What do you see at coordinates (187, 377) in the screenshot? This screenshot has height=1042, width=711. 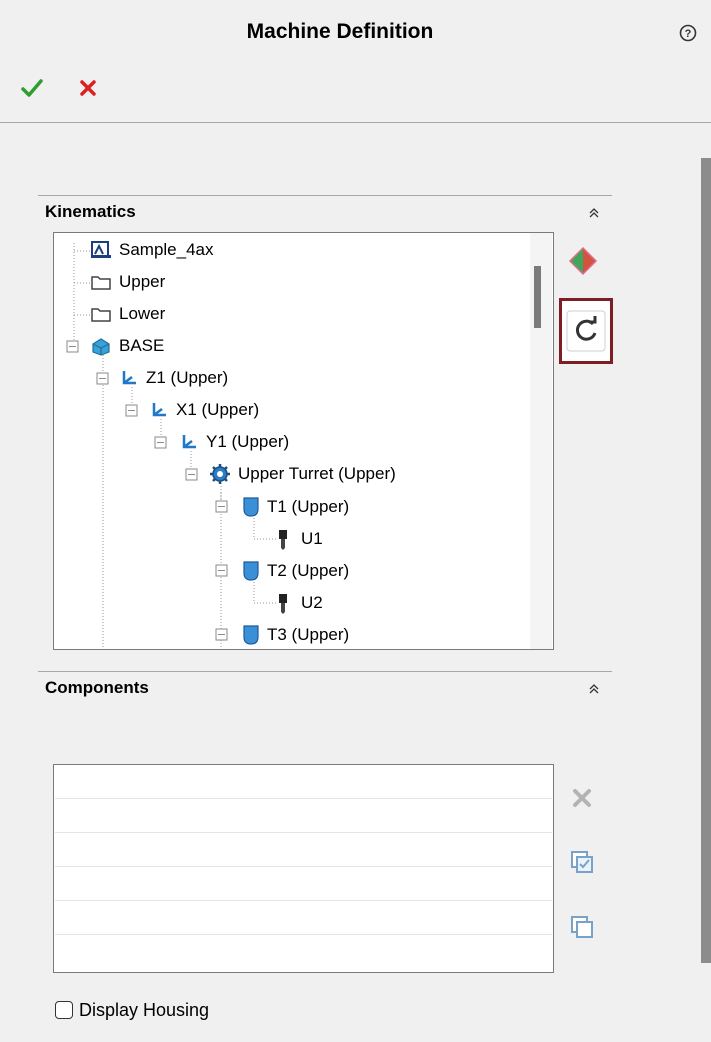 I see `tree-item-label: Z1 (Upper)` at bounding box center [187, 377].